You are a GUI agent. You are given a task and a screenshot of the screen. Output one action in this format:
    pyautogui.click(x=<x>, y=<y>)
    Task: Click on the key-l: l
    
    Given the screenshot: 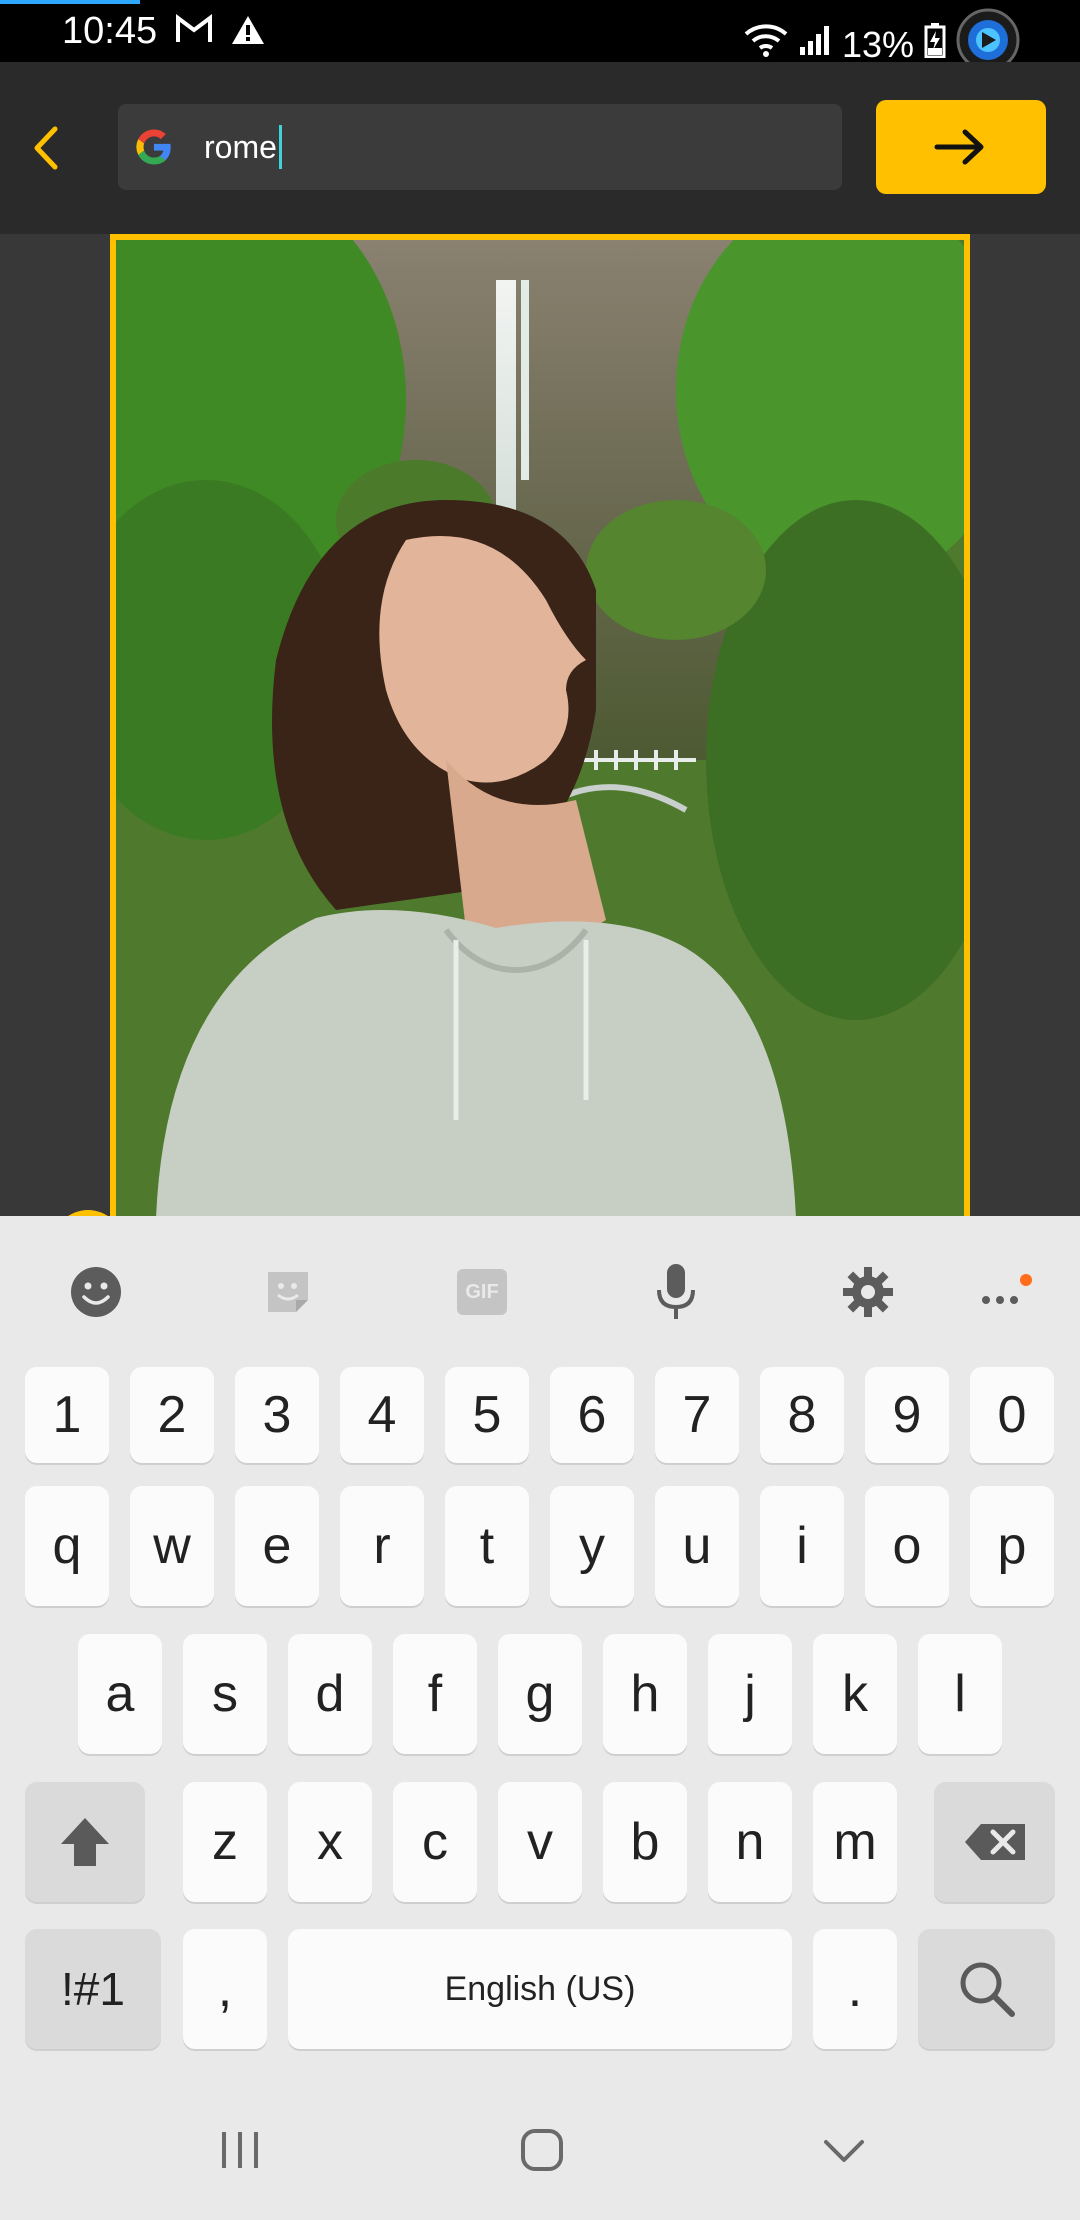 What is the action you would take?
    pyautogui.click(x=960, y=1694)
    